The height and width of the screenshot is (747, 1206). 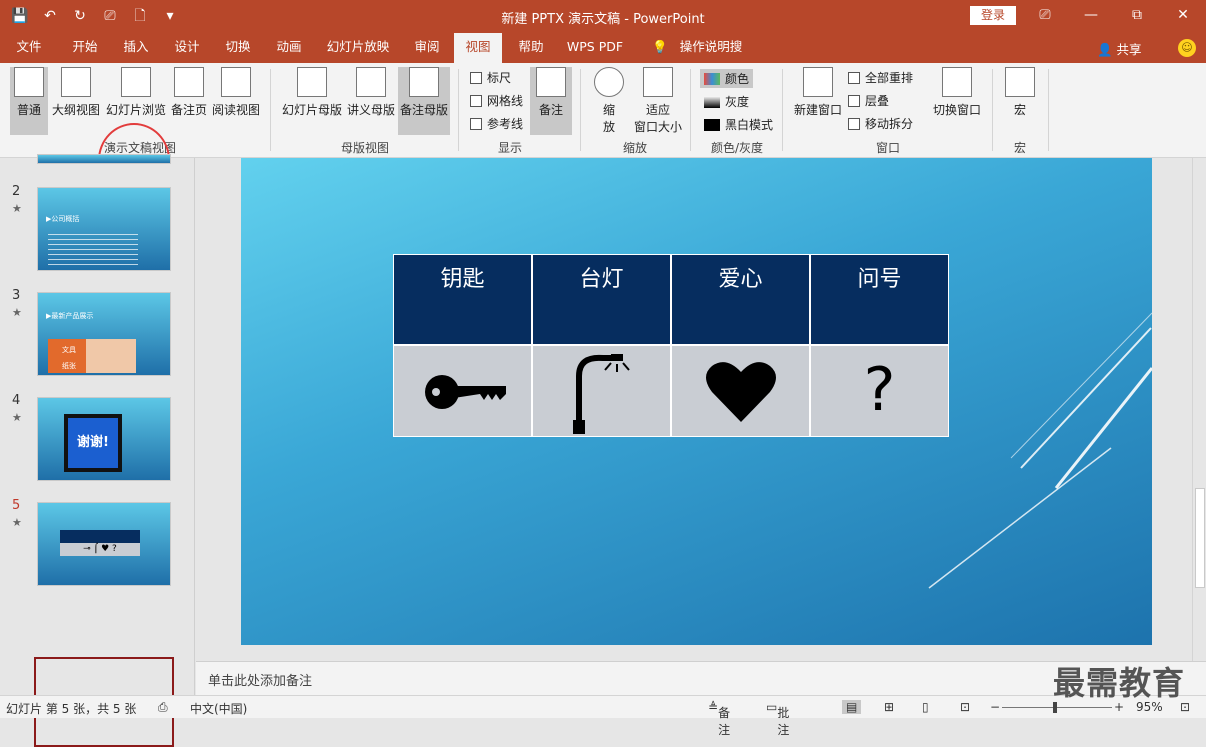 I want to click on reading-view-status-icon: ▯, so click(x=925, y=707).